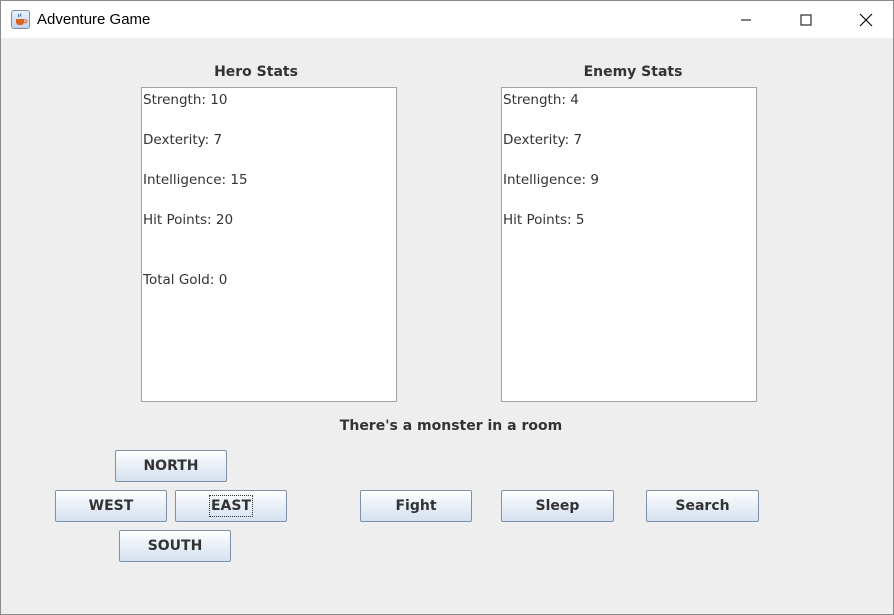 This screenshot has width=894, height=615. What do you see at coordinates (633, 72) in the screenshot?
I see `enemy-stats-label: Enemy Stats` at bounding box center [633, 72].